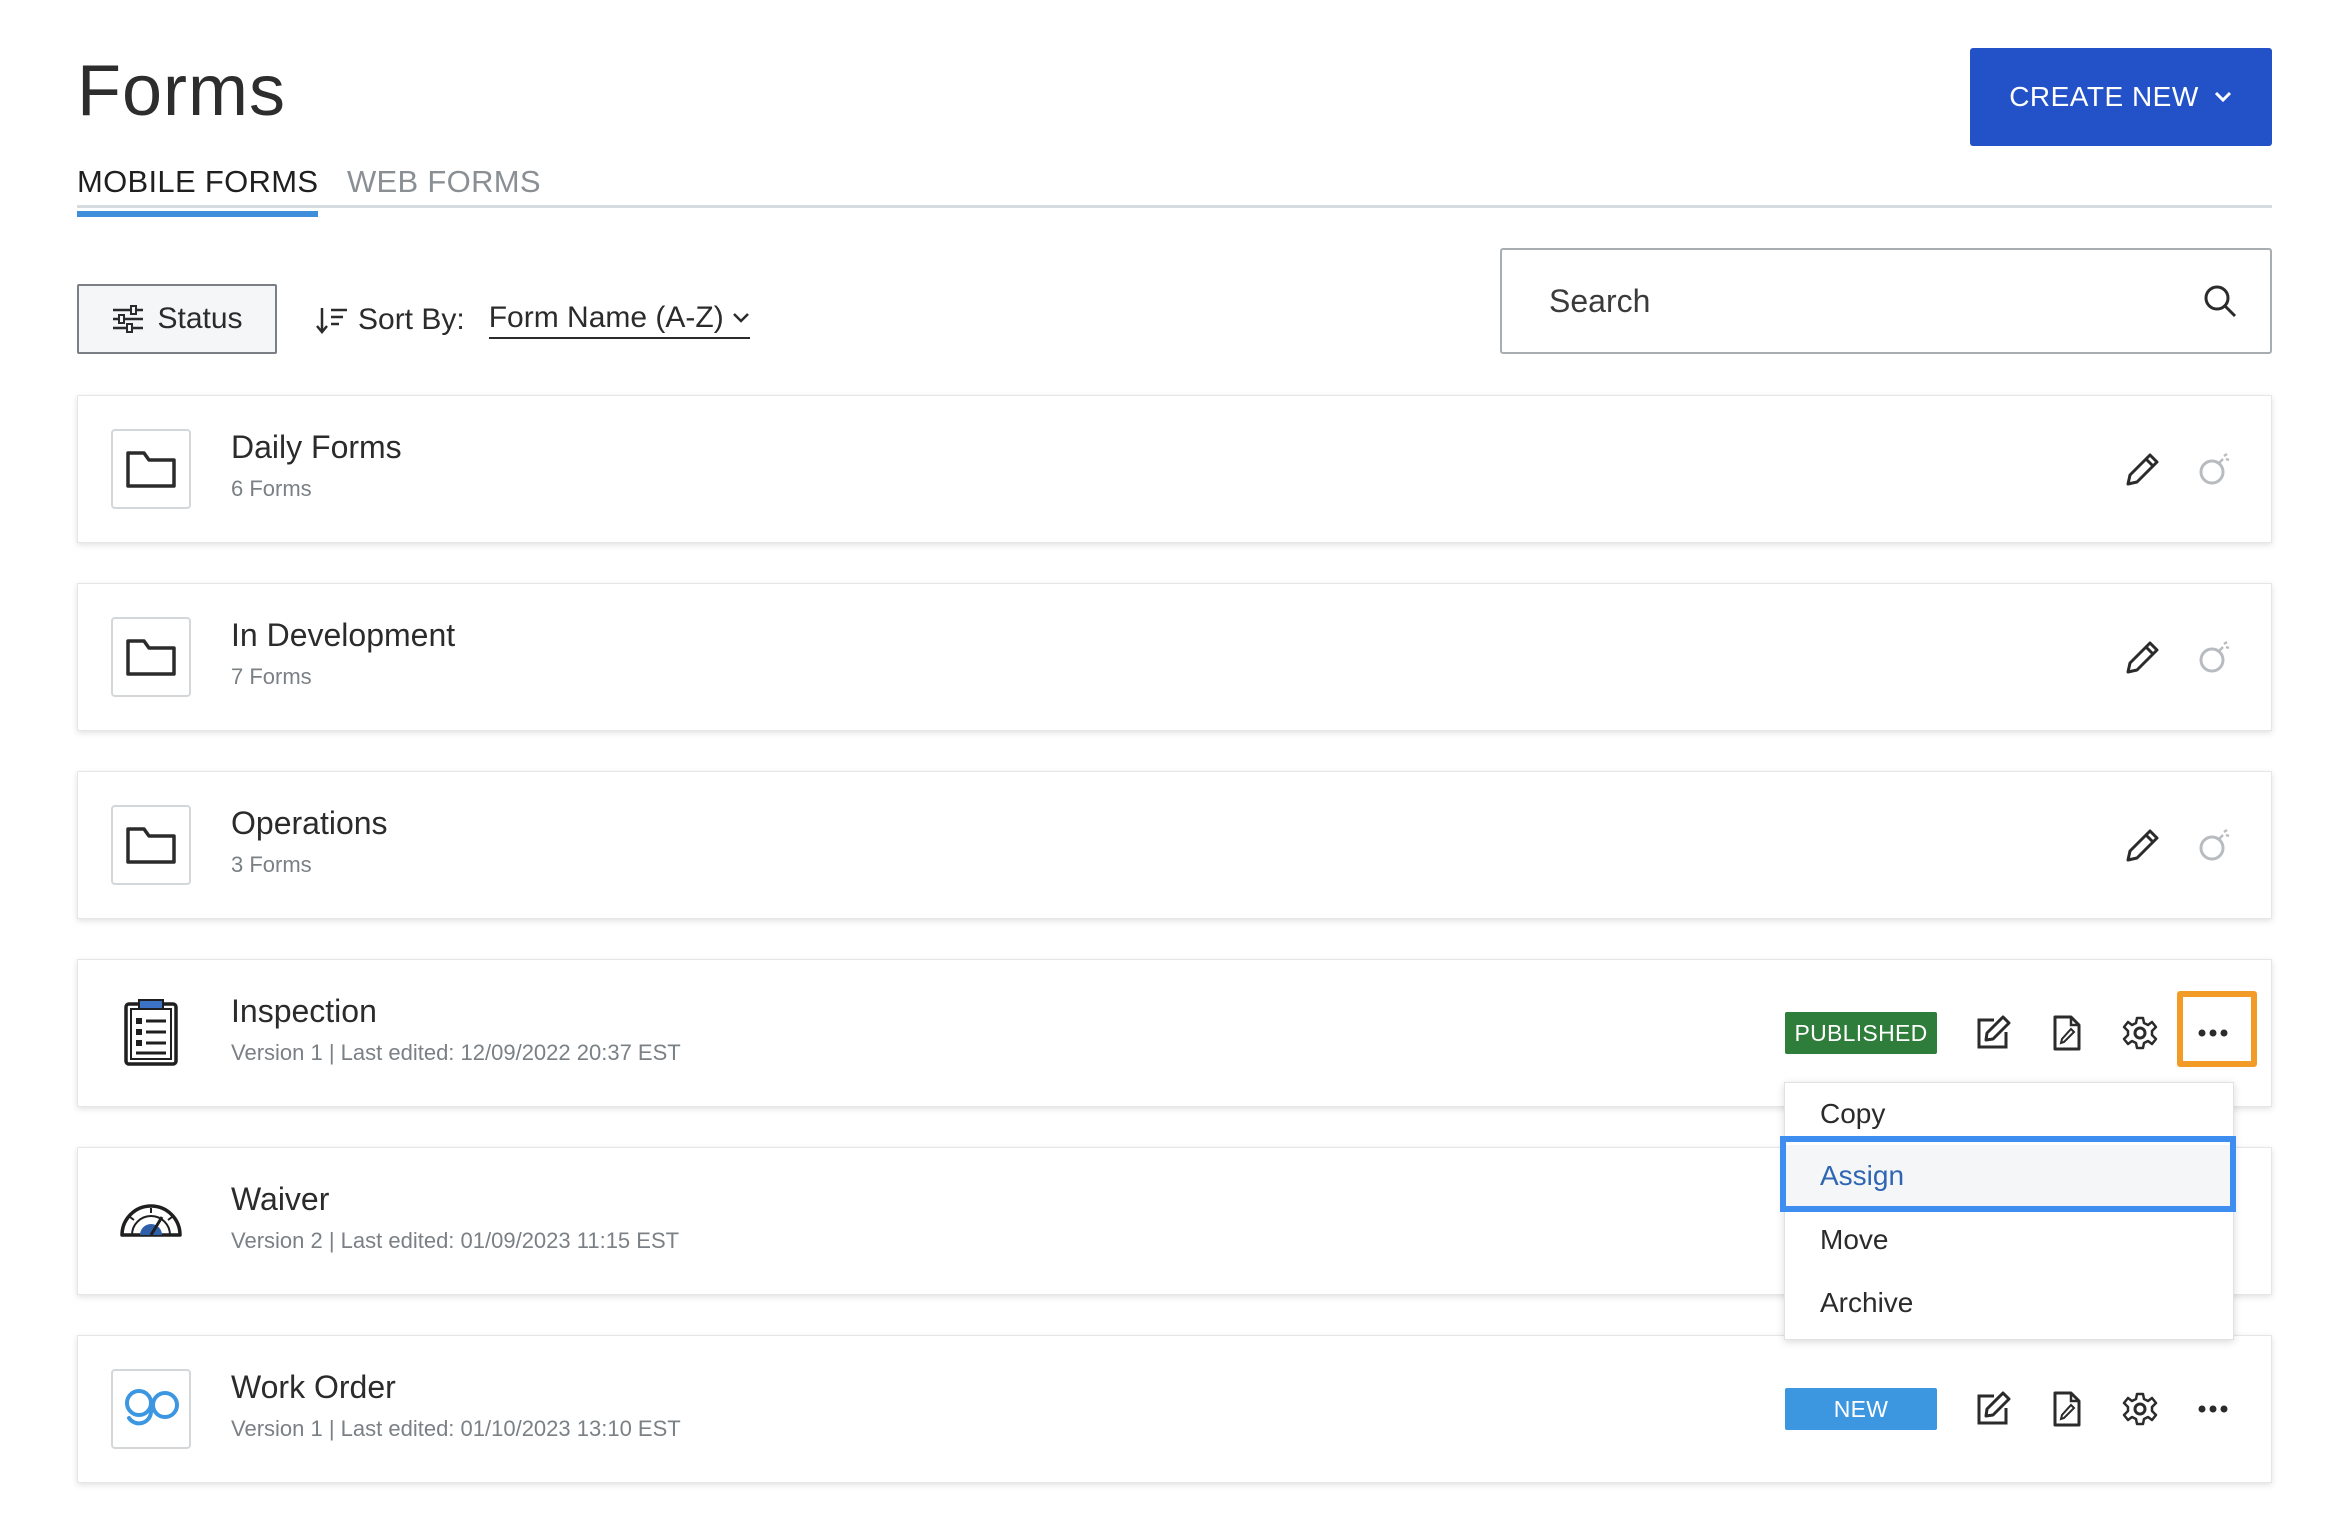 The width and height of the screenshot is (2340, 1516). I want to click on folder-count: 7 Forms, so click(271, 676).